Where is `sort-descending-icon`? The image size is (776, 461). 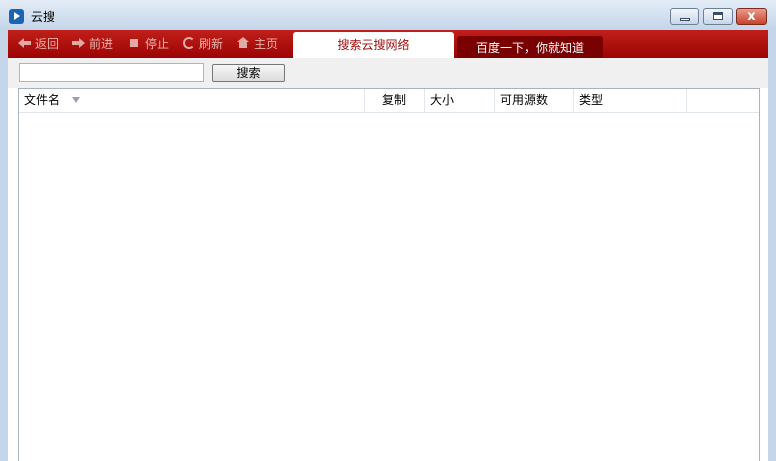 sort-descending-icon is located at coordinates (76, 100).